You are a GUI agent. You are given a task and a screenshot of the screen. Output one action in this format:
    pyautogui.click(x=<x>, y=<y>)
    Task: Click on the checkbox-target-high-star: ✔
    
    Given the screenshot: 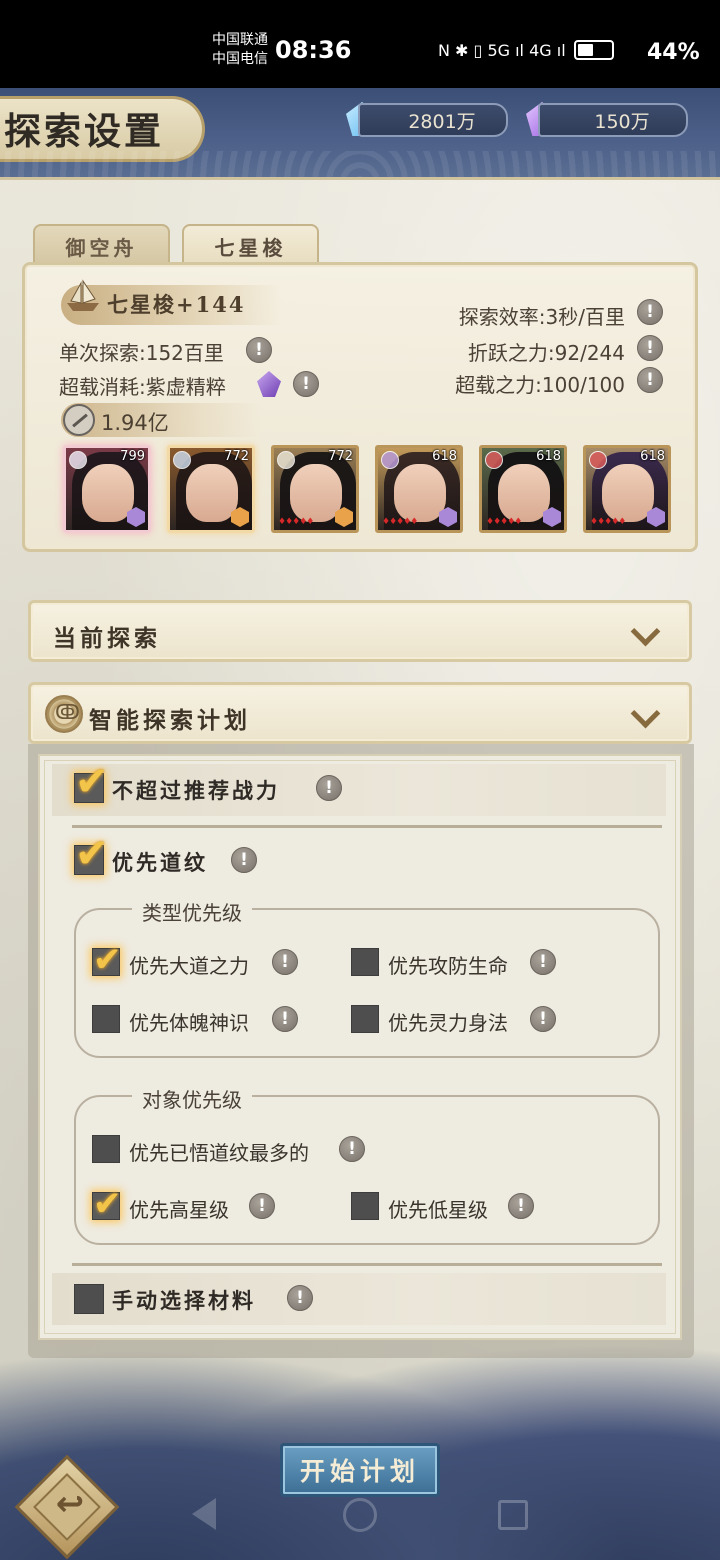 What is the action you would take?
    pyautogui.click(x=107, y=1204)
    